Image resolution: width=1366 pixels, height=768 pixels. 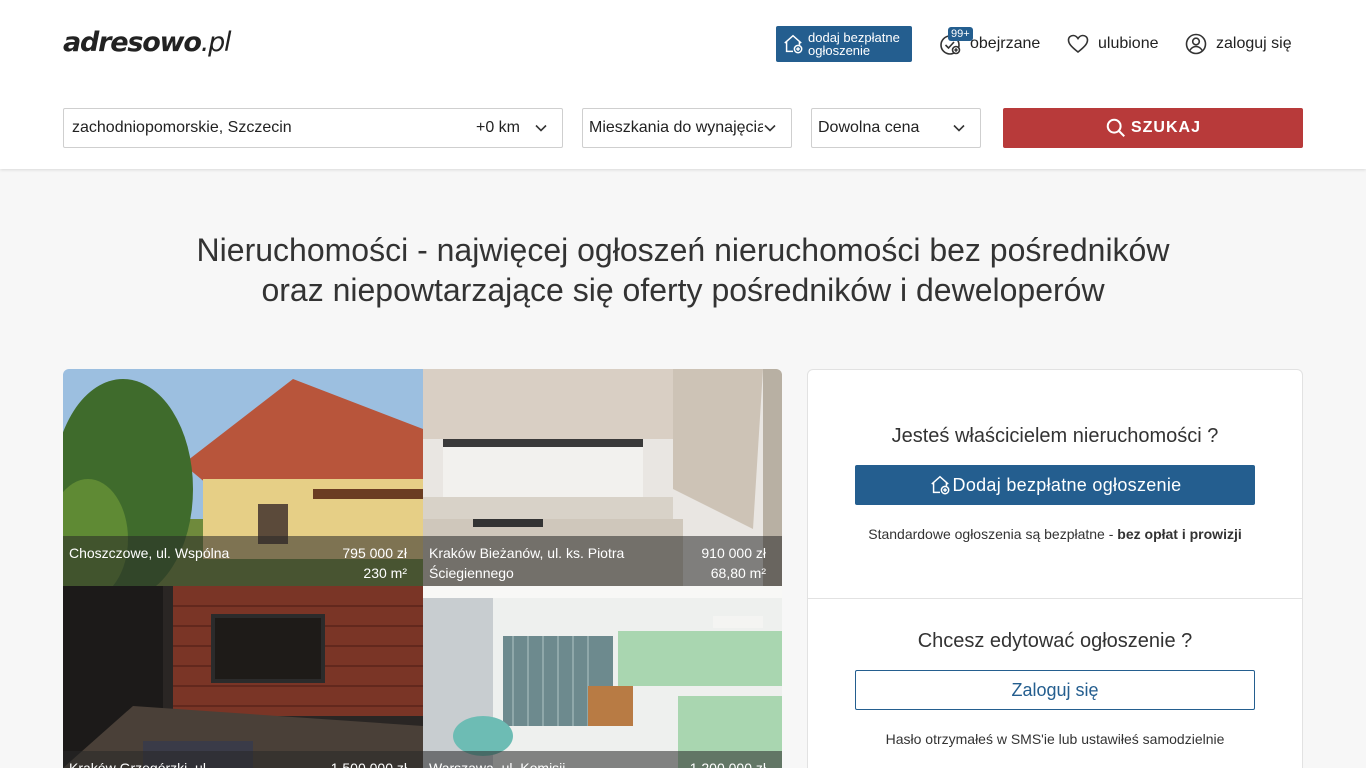 I want to click on search-button-label: SZUKAJ, so click(x=1165, y=127).